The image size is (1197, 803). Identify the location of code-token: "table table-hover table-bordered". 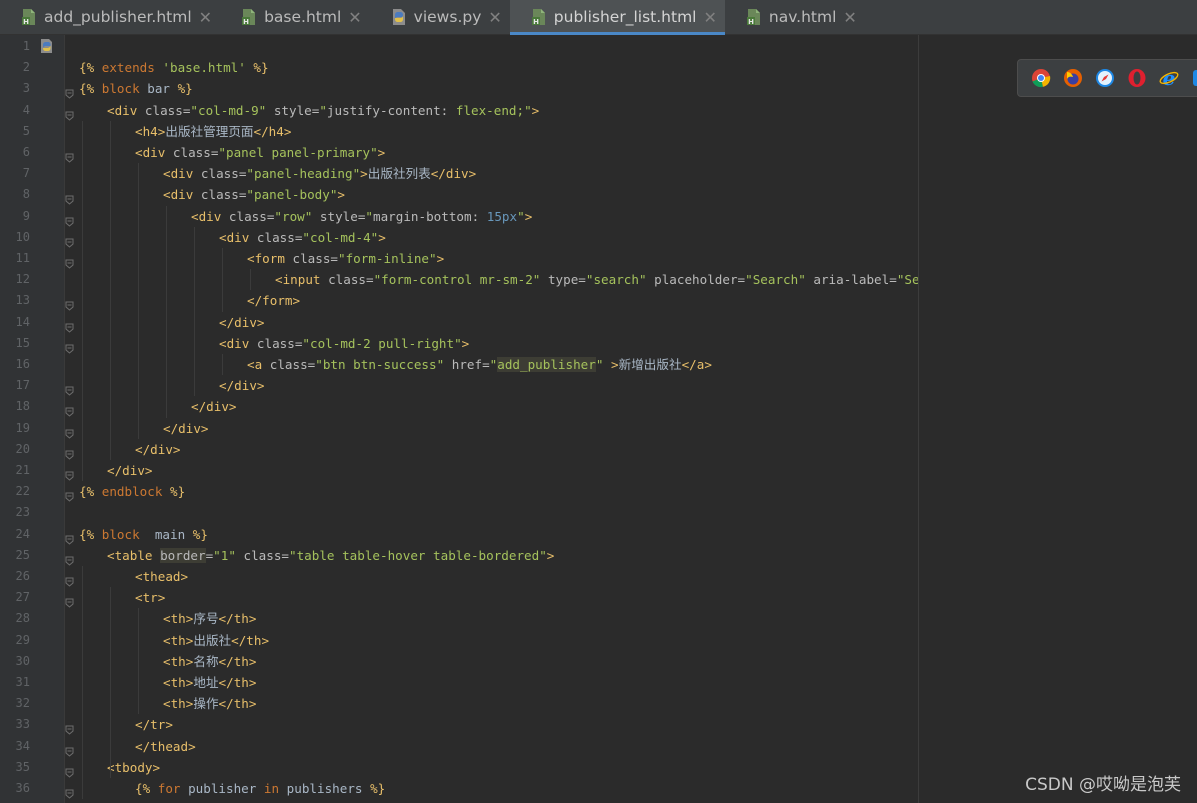
(418, 555).